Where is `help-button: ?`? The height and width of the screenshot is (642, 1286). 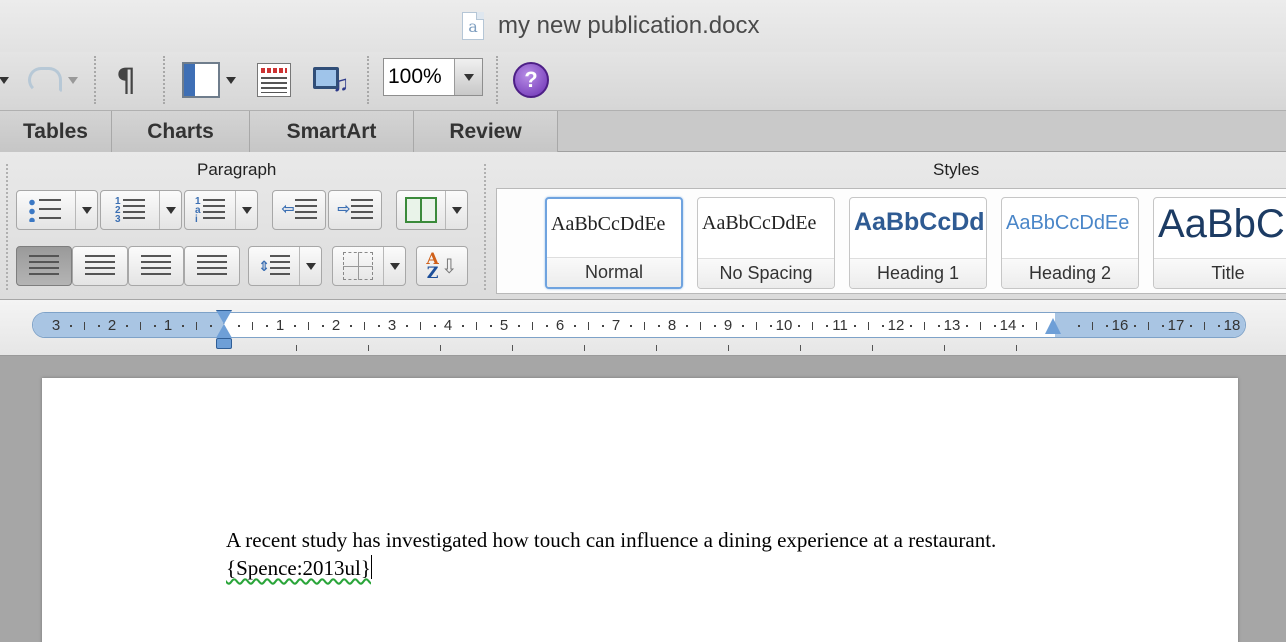 help-button: ? is located at coordinates (531, 80).